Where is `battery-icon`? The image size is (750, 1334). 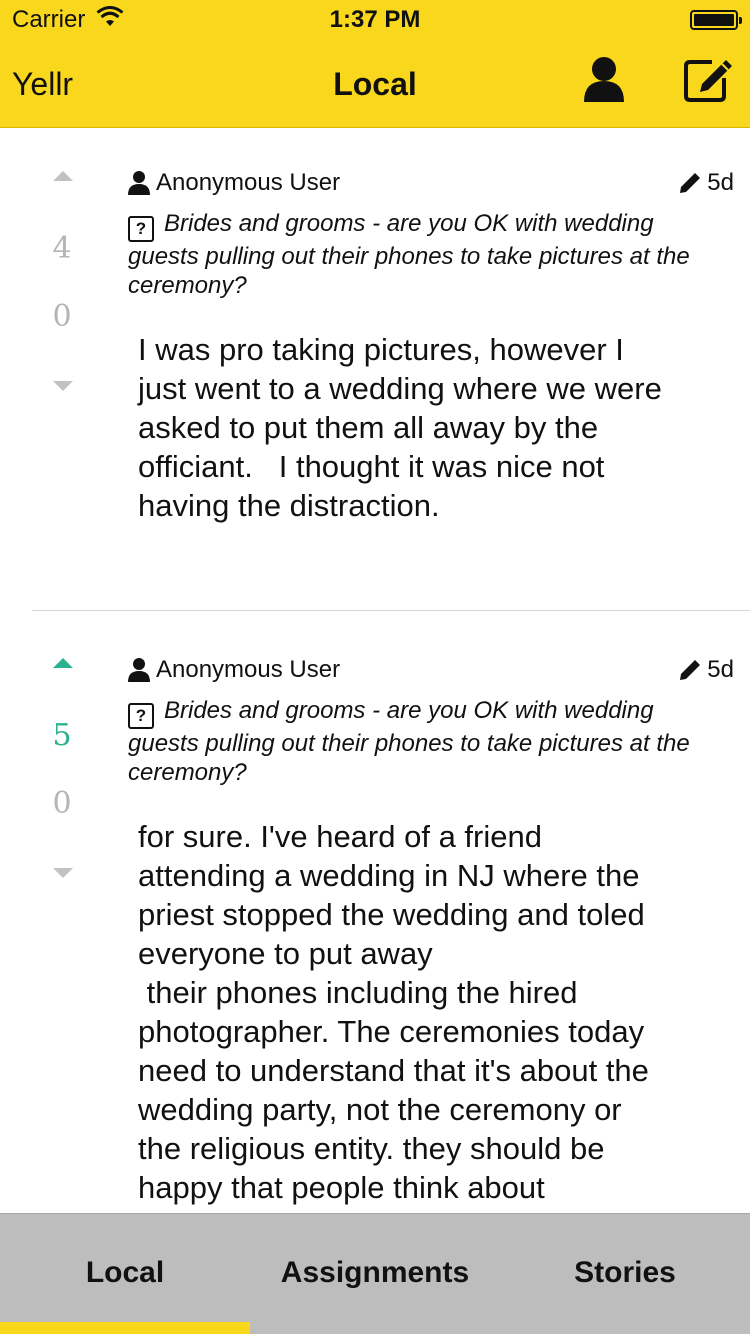
battery-icon is located at coordinates (716, 20).